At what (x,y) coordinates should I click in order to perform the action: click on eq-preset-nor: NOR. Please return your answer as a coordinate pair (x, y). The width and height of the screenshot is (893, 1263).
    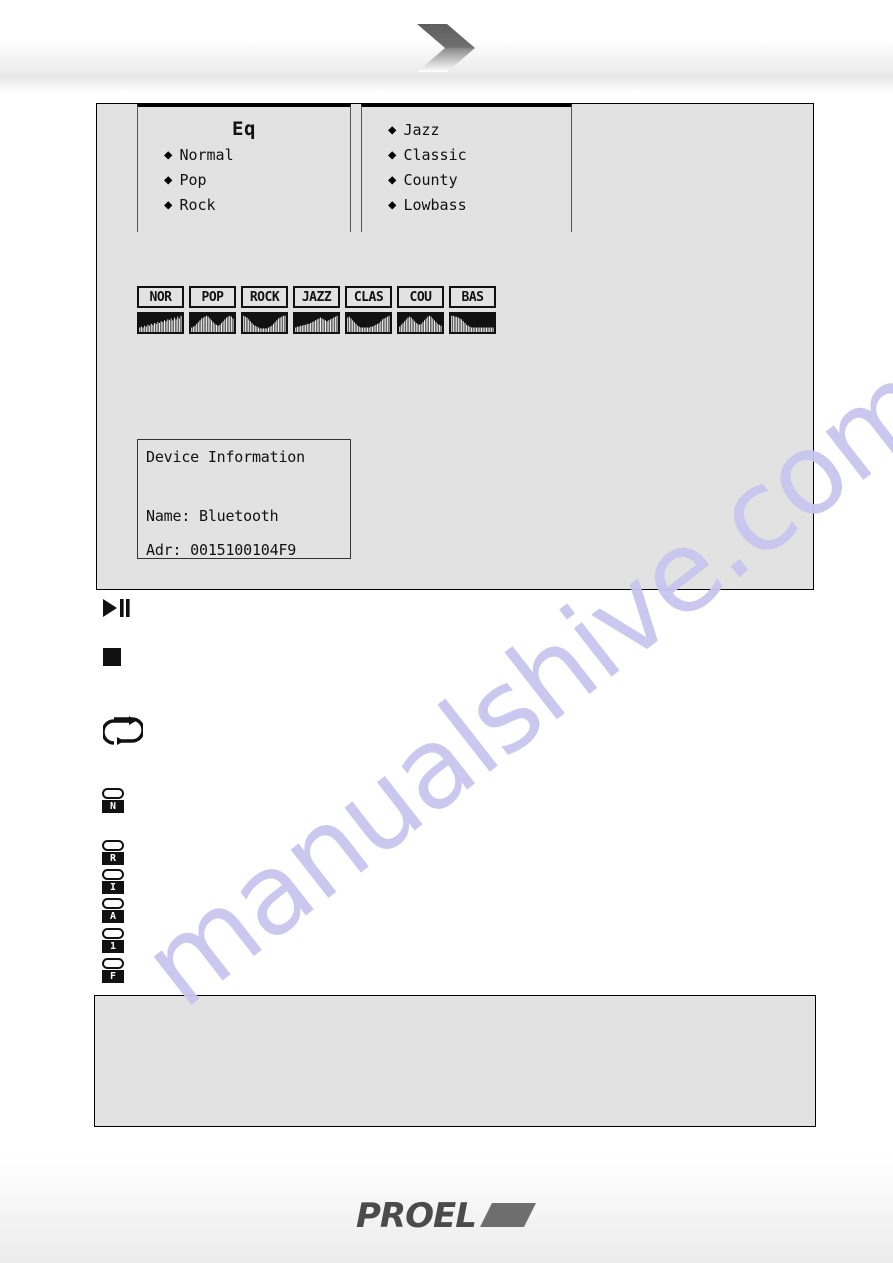
    Looking at the image, I should click on (160, 310).